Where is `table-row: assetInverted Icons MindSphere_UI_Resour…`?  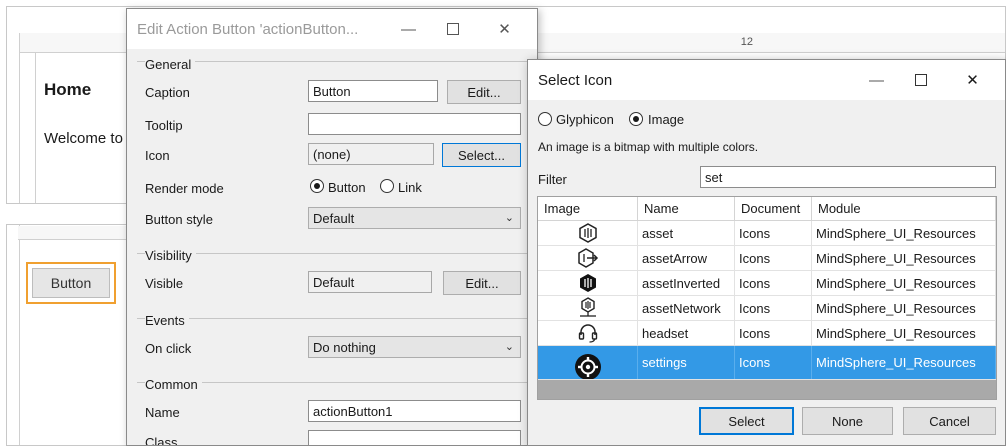 table-row: assetInverted Icons MindSphere_UI_Resour… is located at coordinates (767, 283).